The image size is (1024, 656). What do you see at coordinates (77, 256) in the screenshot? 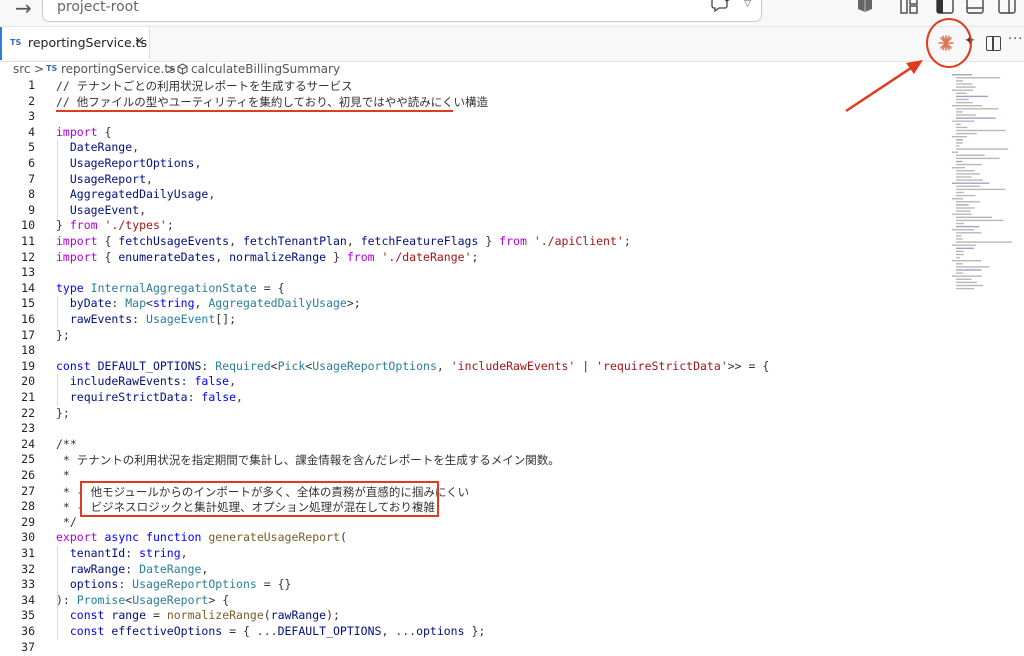
I see `code-token: import` at bounding box center [77, 256].